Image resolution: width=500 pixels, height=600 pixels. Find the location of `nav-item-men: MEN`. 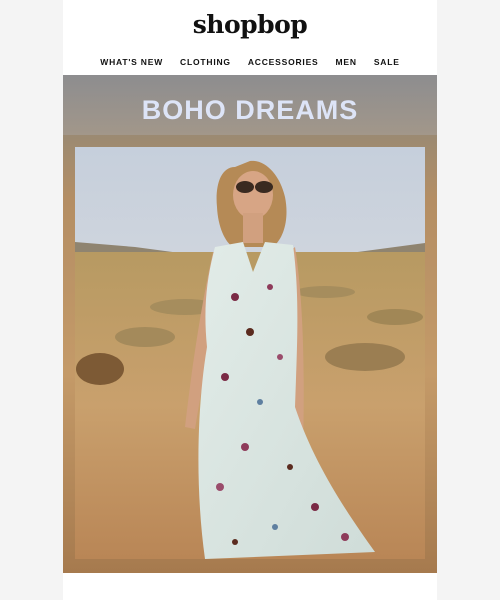

nav-item-men: MEN is located at coordinates (346, 62).